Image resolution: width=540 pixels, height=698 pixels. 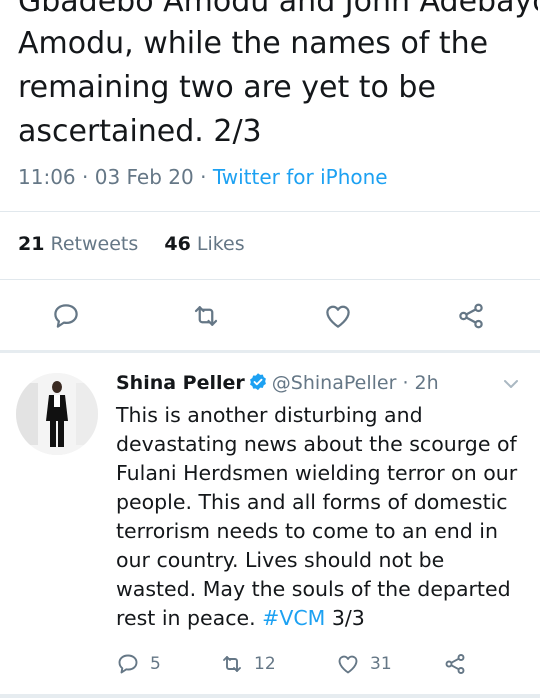 I want to click on reply-button, so click(x=66, y=316).